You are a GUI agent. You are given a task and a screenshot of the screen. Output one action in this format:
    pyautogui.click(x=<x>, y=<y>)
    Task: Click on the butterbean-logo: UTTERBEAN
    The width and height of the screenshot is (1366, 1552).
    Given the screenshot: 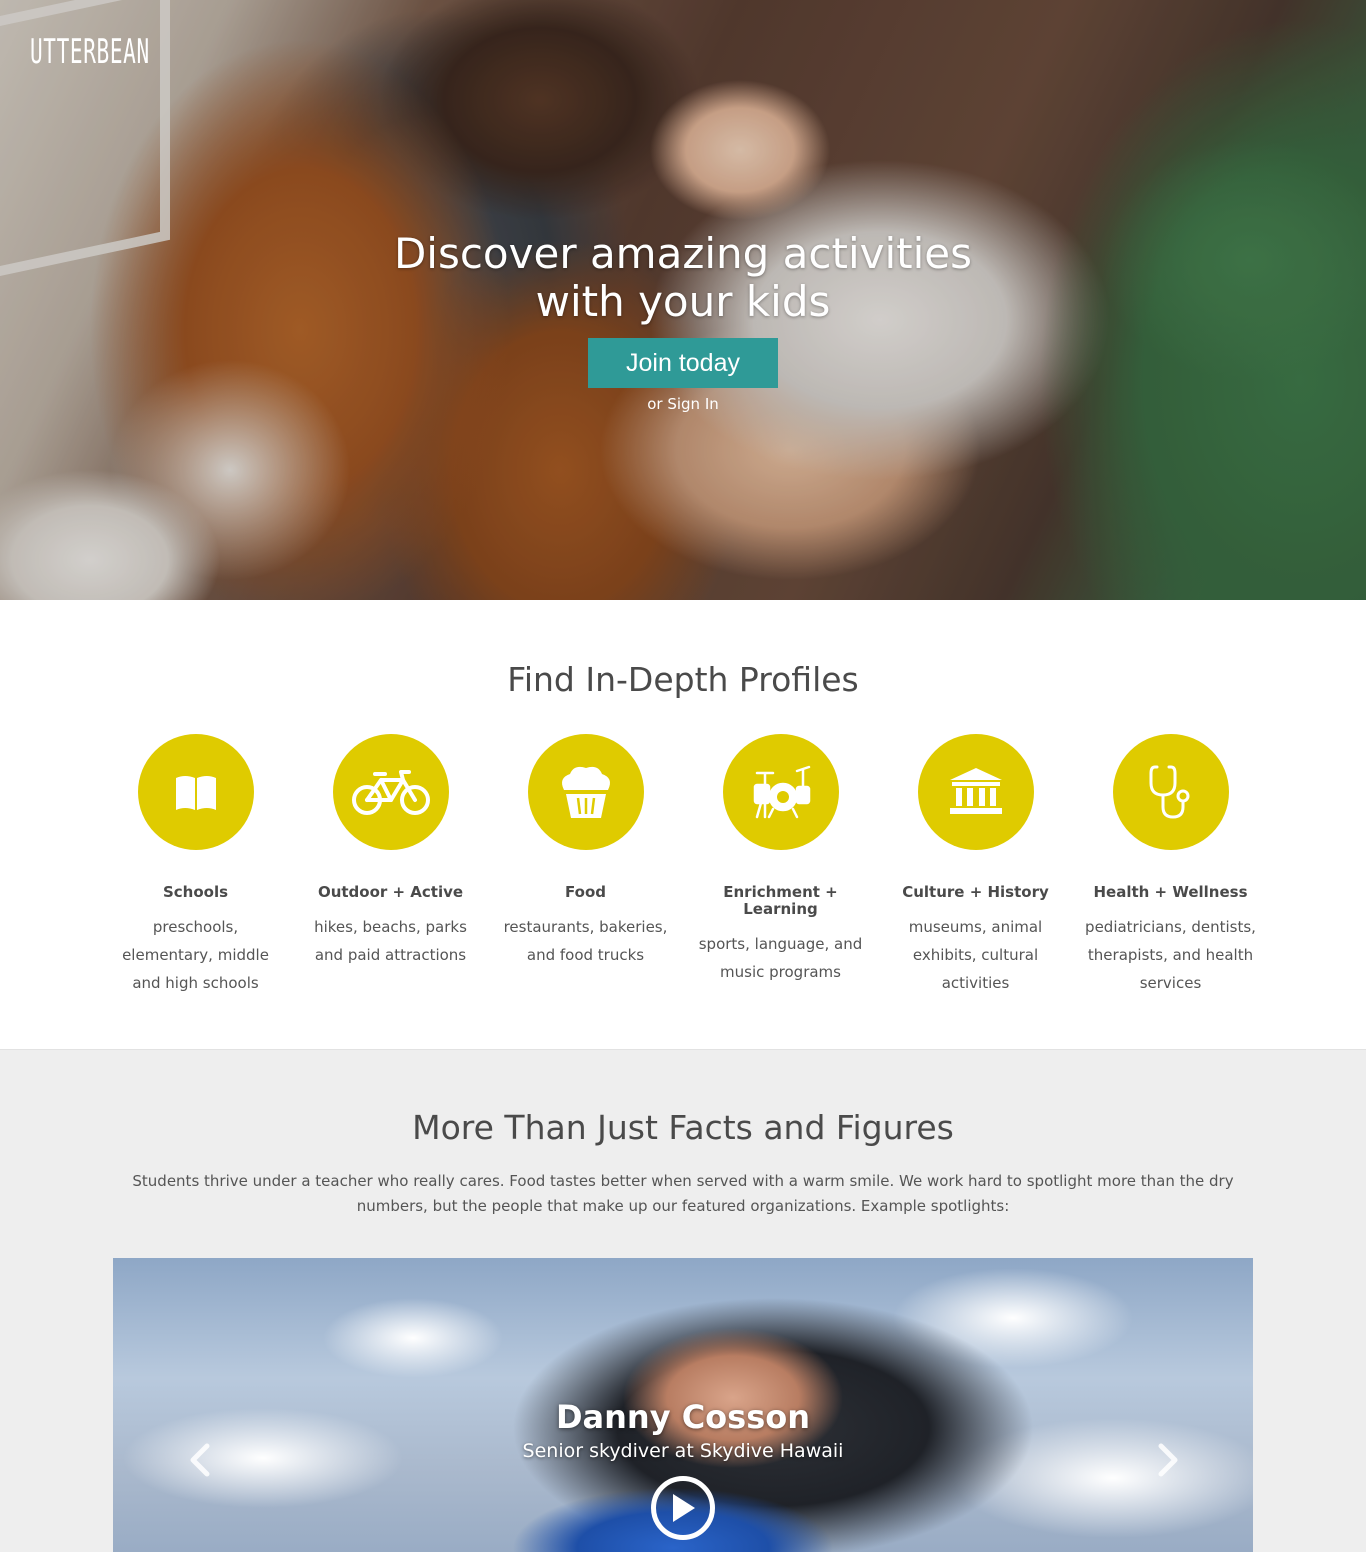 What is the action you would take?
    pyautogui.click(x=121, y=52)
    